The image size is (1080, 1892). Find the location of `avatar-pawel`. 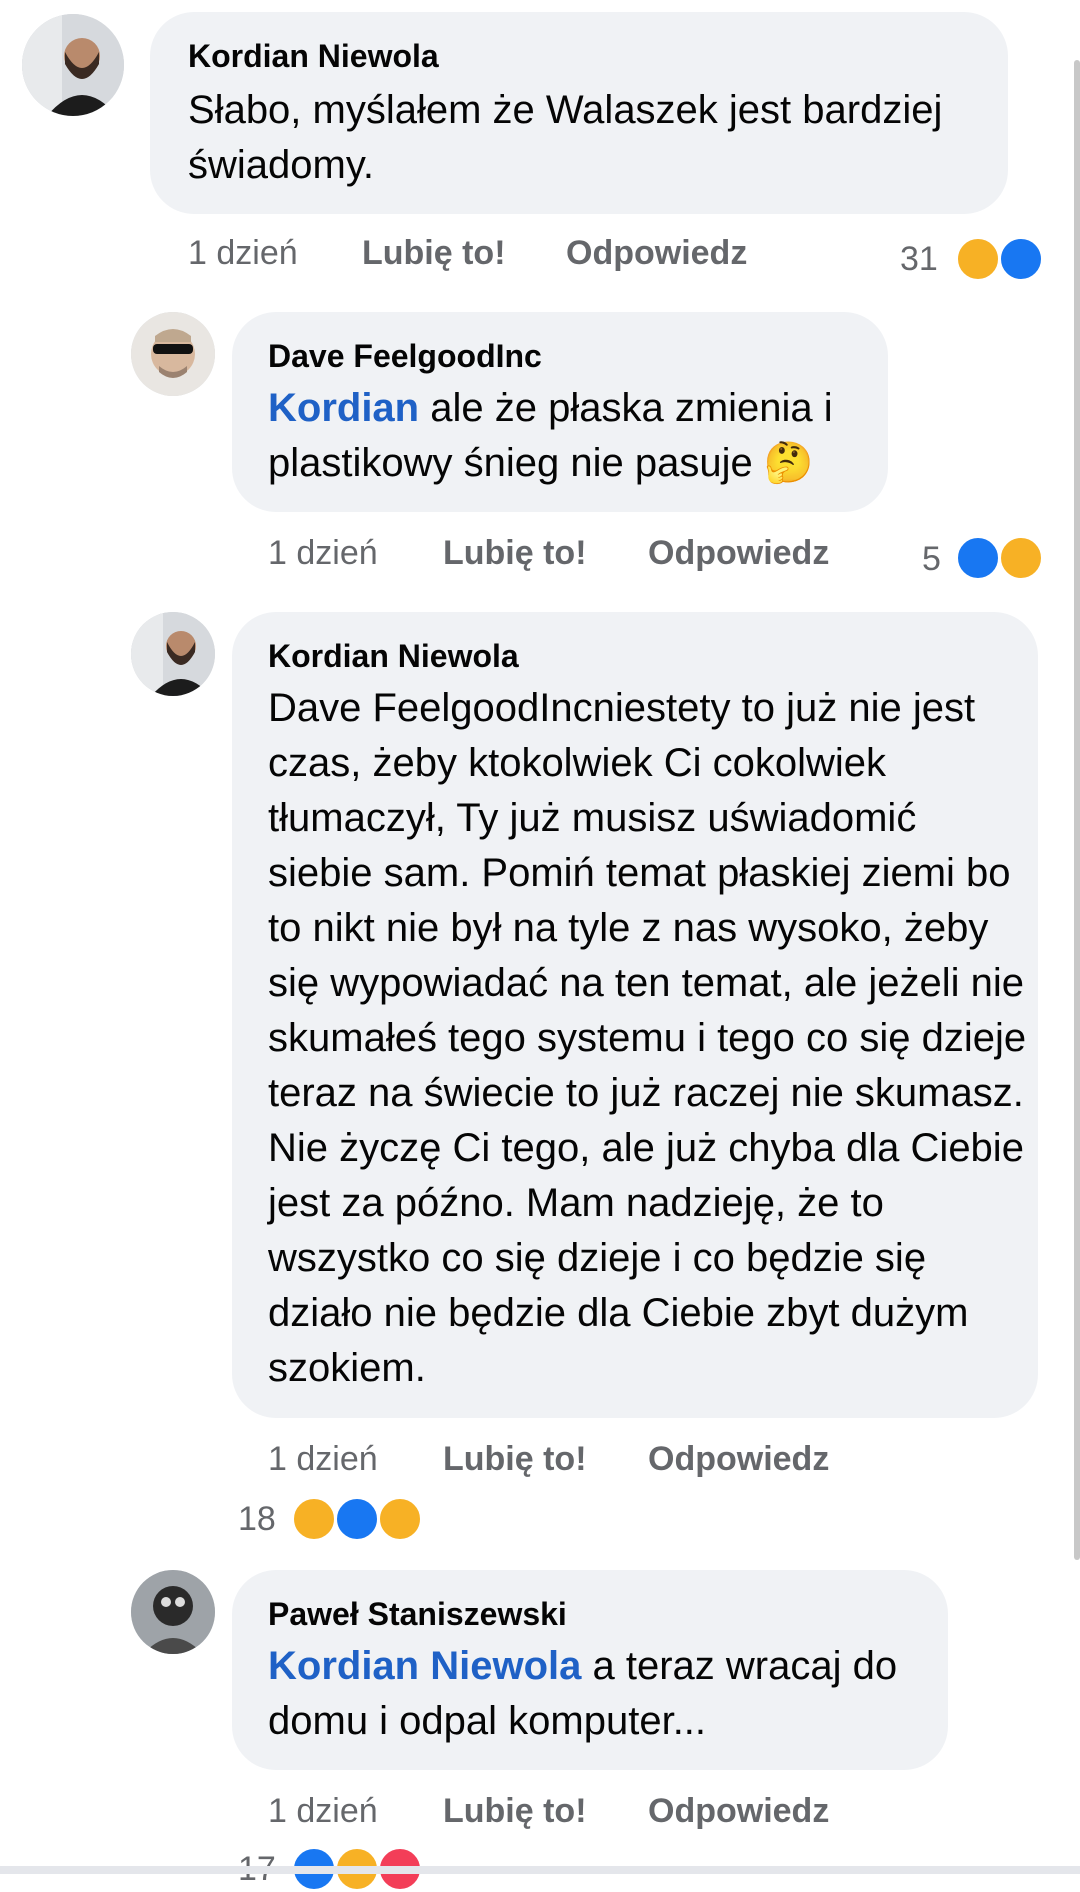

avatar-pawel is located at coordinates (173, 1612).